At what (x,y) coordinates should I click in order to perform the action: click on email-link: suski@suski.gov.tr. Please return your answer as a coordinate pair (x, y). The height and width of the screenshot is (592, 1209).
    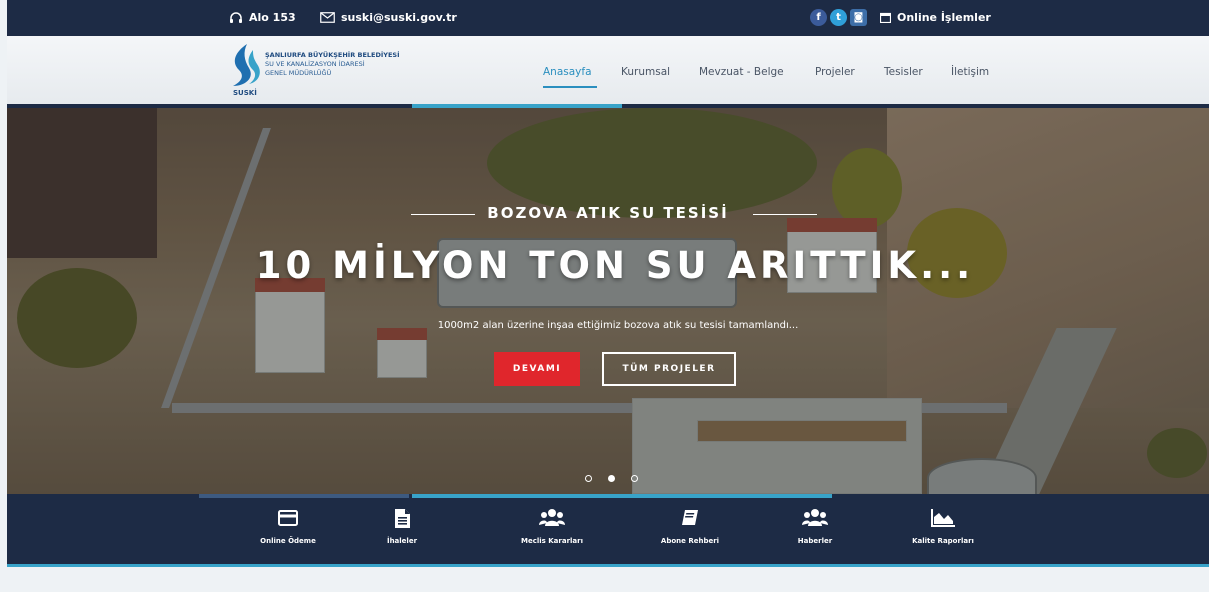
    Looking at the image, I should click on (388, 17).